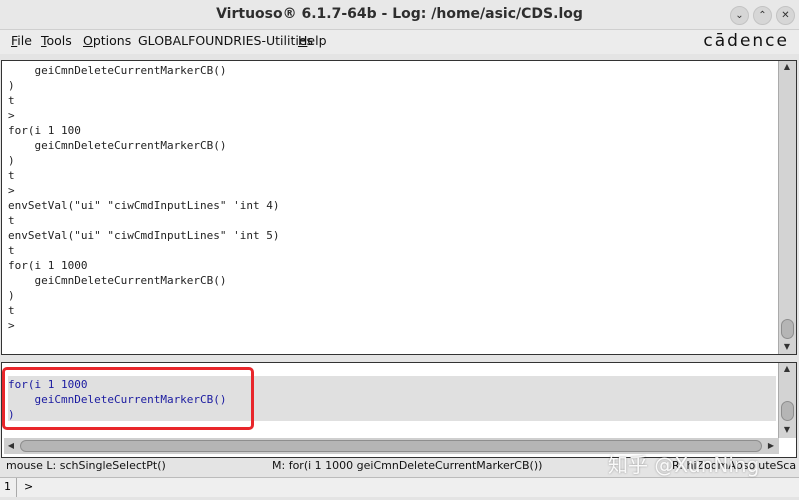 This screenshot has height=500, width=799. Describe the element at coordinates (88, 40) in the screenshot. I see `menu-options-mnemonic: O` at that location.